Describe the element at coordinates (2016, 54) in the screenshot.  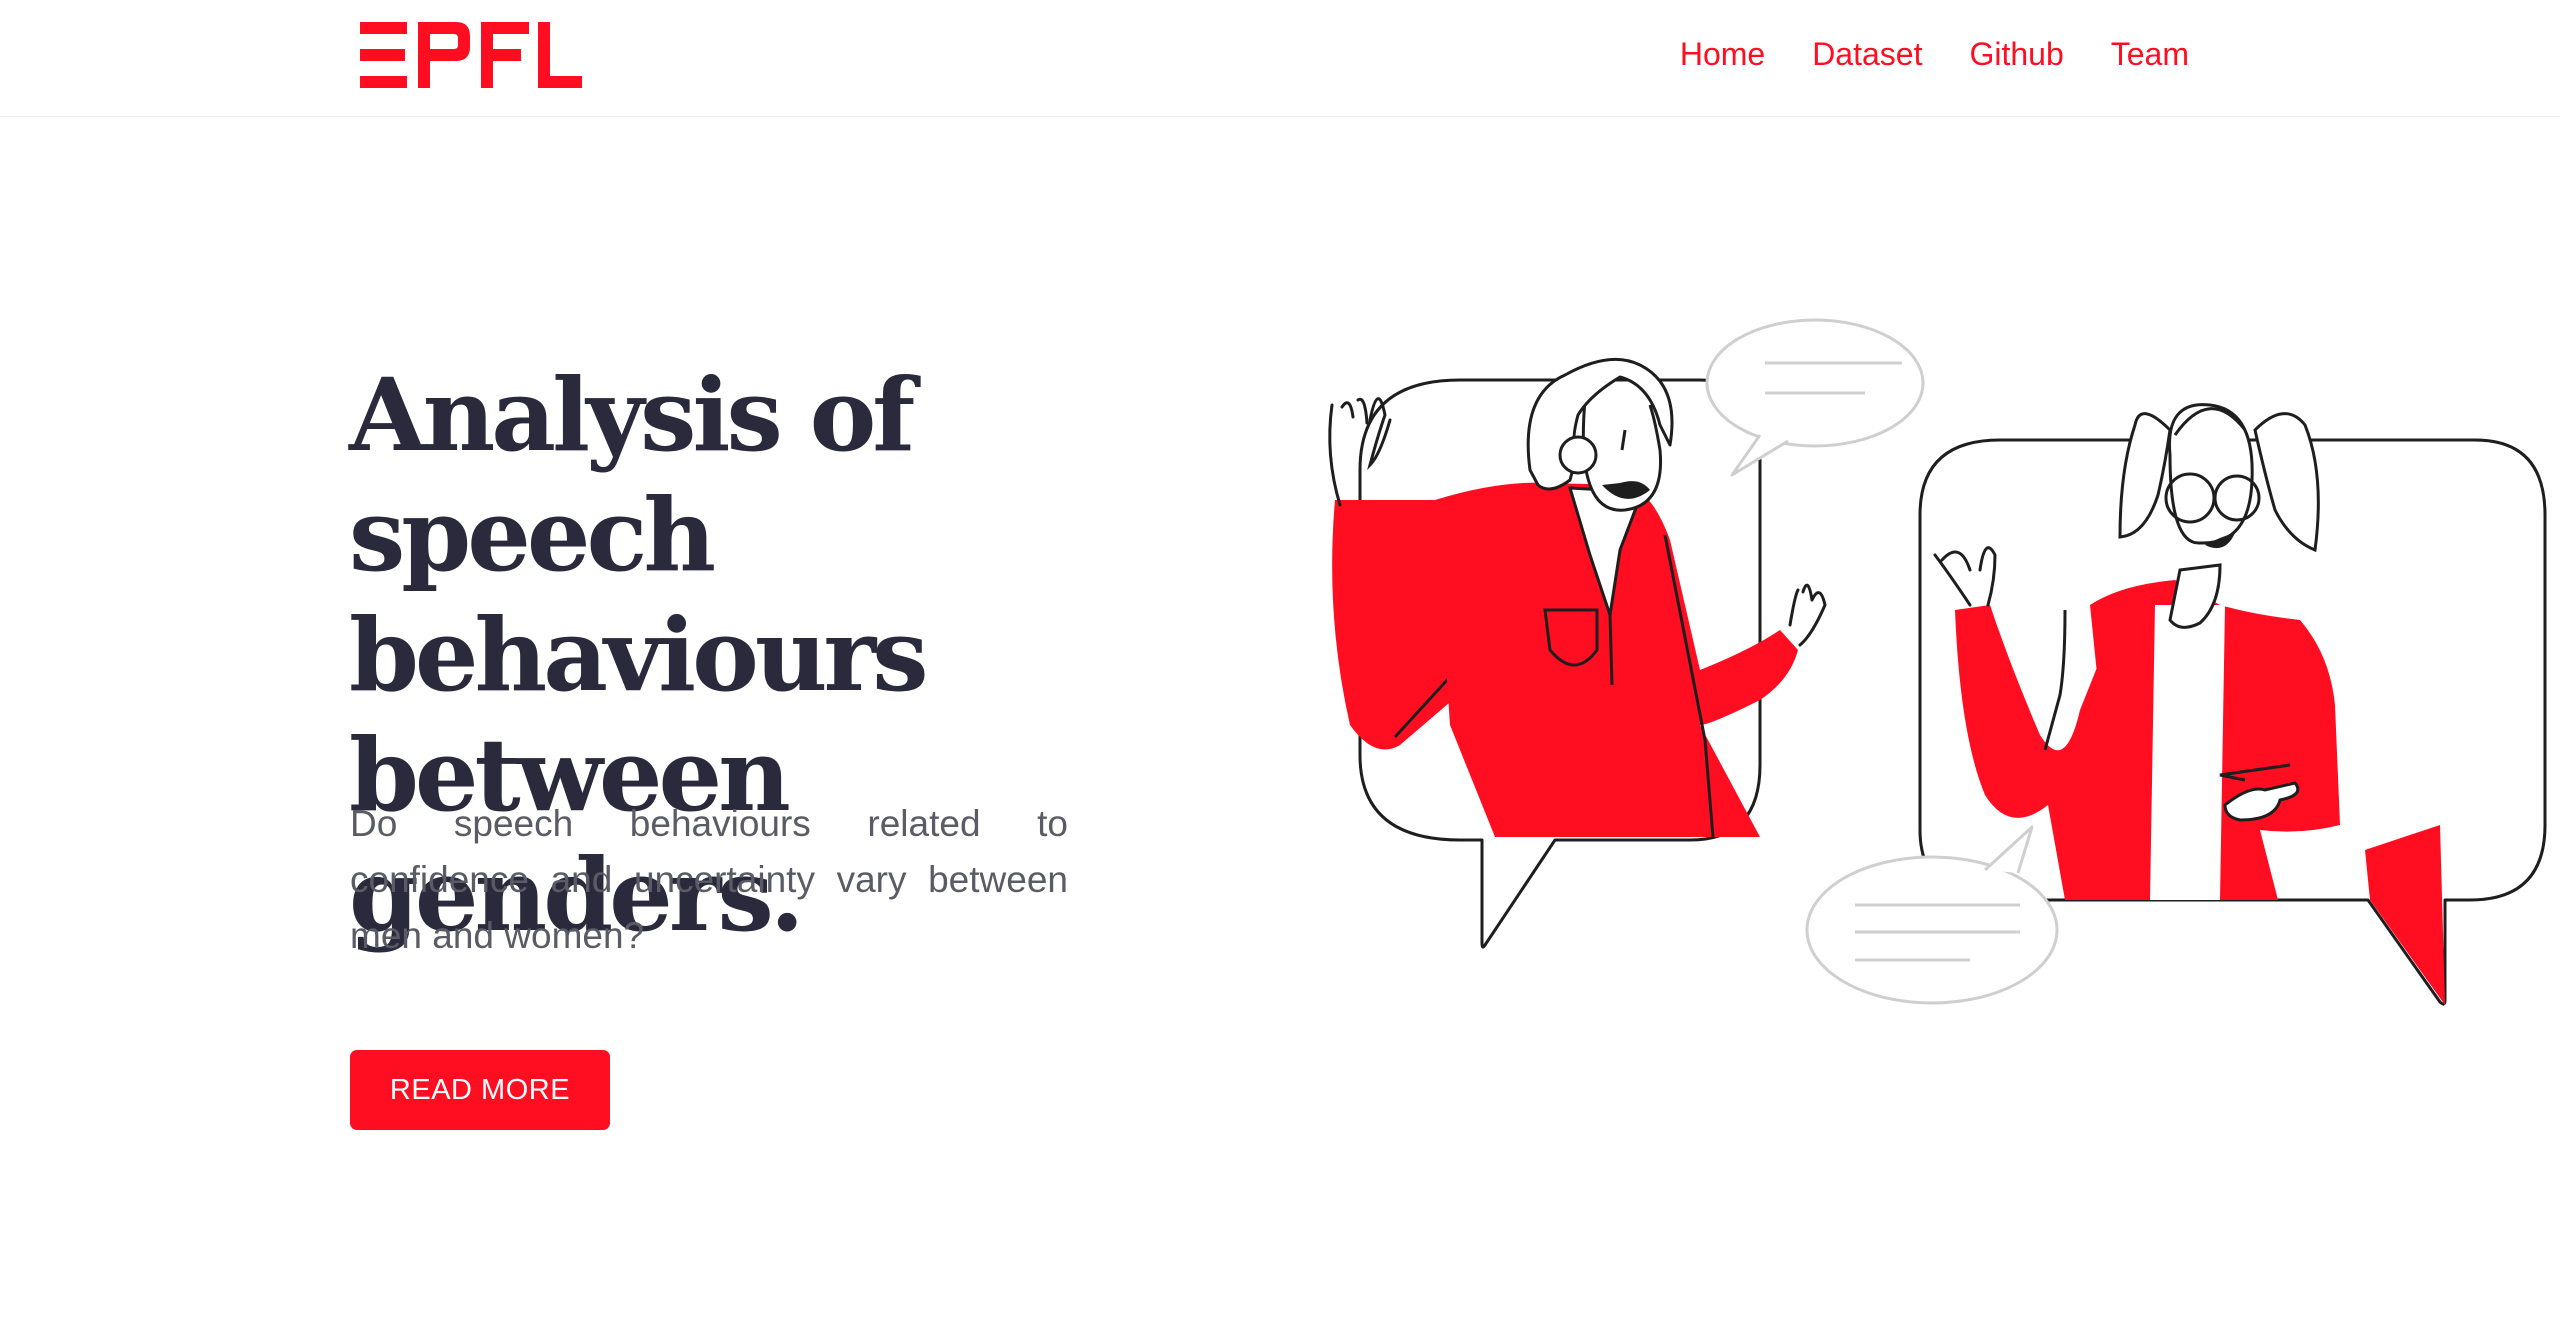
I see `nav-link-github: Github` at that location.